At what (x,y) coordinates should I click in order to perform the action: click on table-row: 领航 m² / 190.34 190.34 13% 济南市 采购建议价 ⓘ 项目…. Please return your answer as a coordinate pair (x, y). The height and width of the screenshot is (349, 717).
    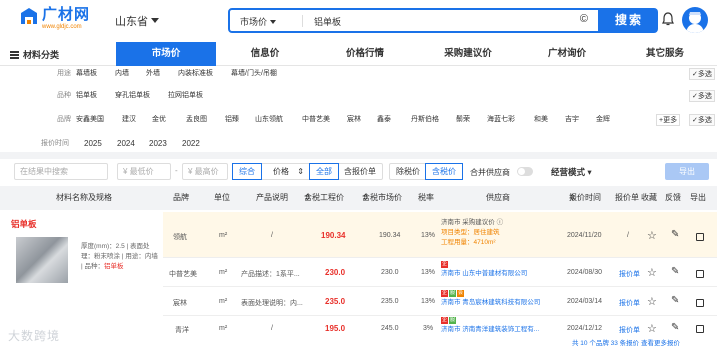
    Looking at the image, I should click on (440, 235).